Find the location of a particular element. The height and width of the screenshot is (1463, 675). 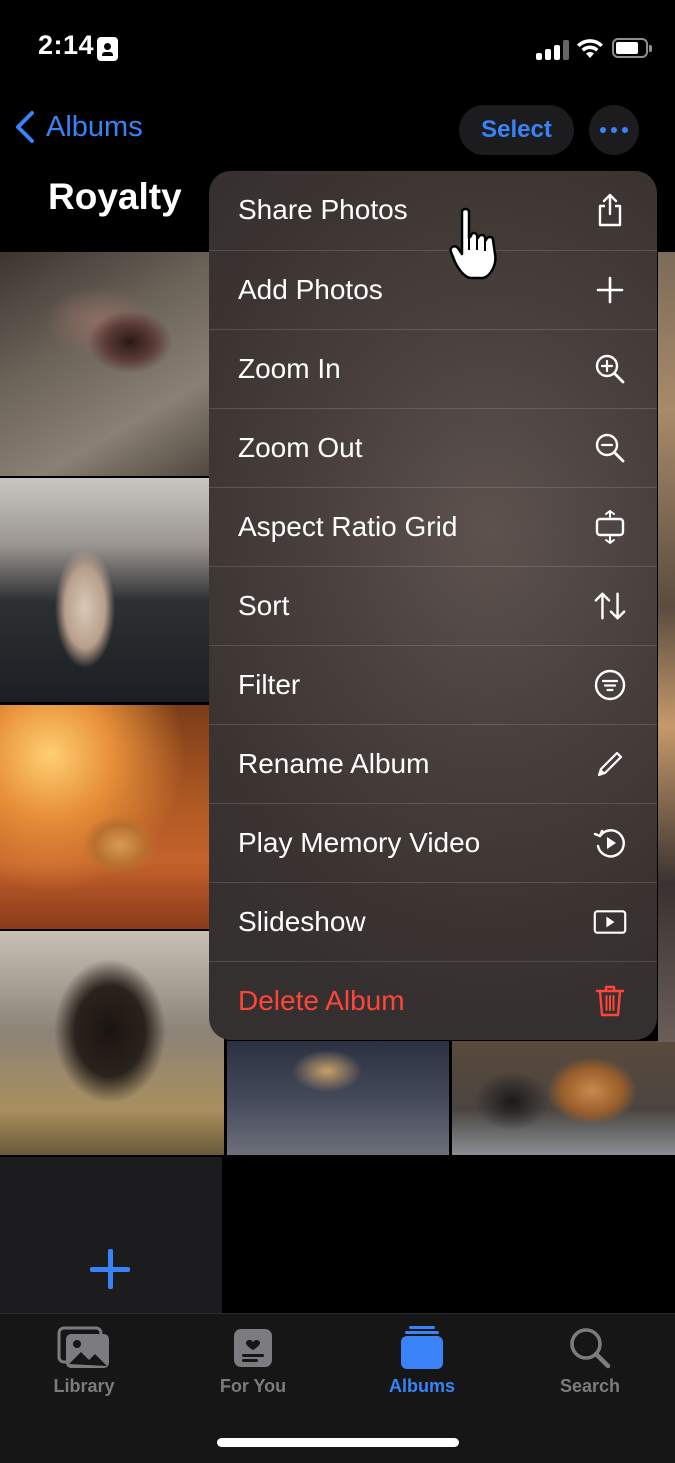

menu-item-zoom-out: Zoom Out is located at coordinates (433, 447).